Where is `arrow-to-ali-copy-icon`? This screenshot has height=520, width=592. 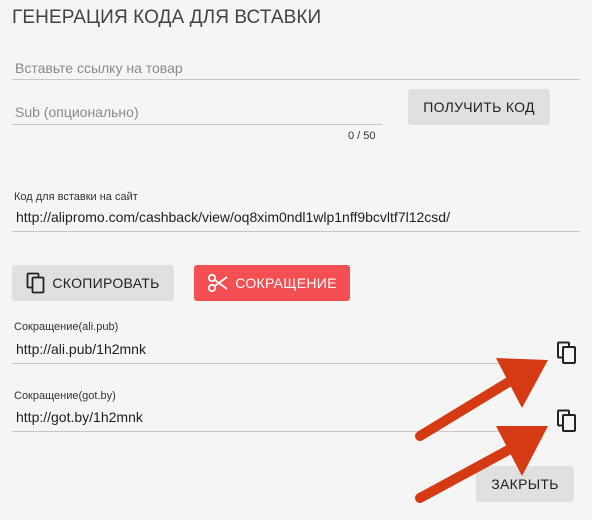 arrow-to-ali-copy-icon is located at coordinates (481, 399).